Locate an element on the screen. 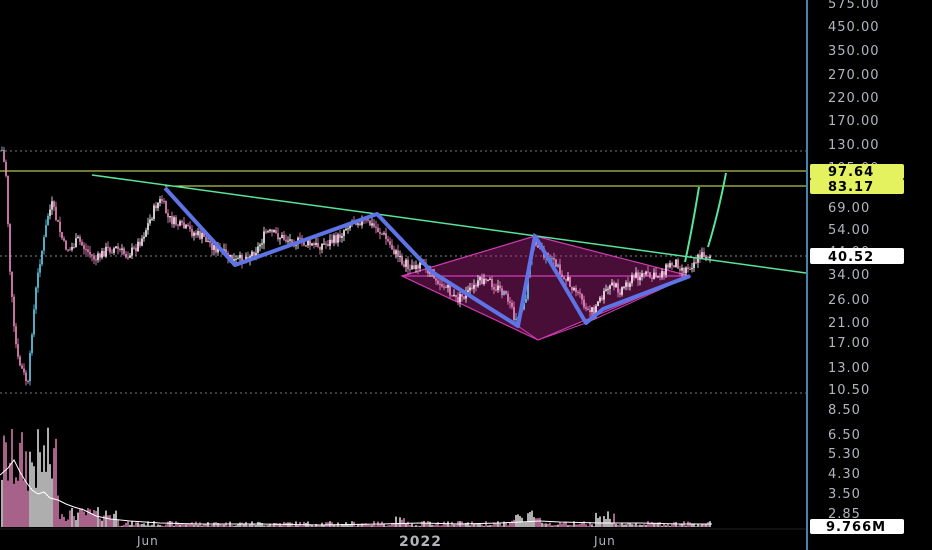  y-tick-label: 170.00 is located at coordinates (854, 121).